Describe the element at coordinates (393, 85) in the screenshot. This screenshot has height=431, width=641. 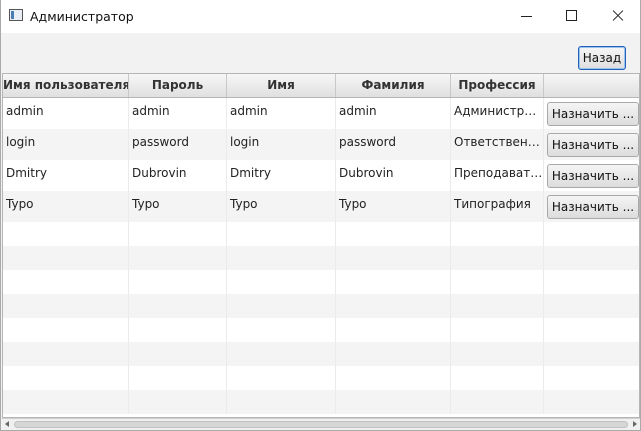
I see `column-header-last-name: Фамилия` at that location.